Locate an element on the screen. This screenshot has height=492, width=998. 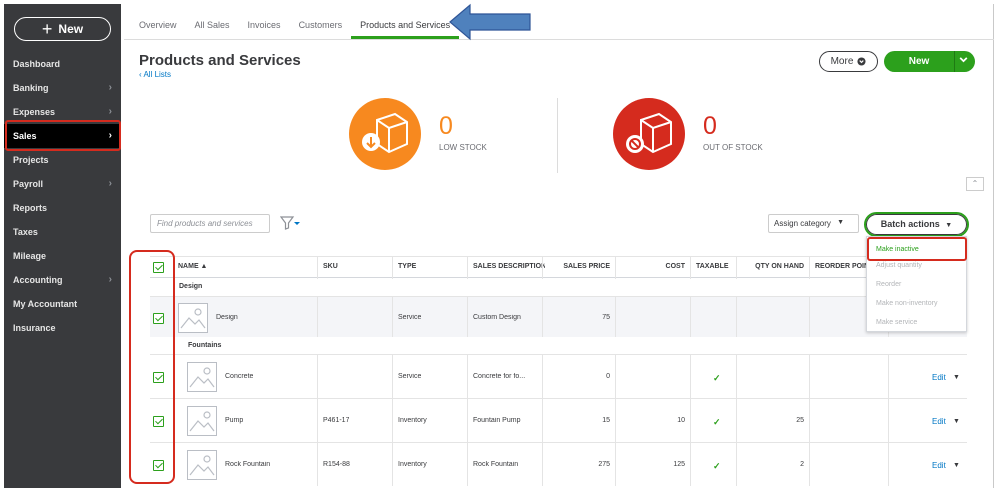
column-header: SKU is located at coordinates (358, 266).